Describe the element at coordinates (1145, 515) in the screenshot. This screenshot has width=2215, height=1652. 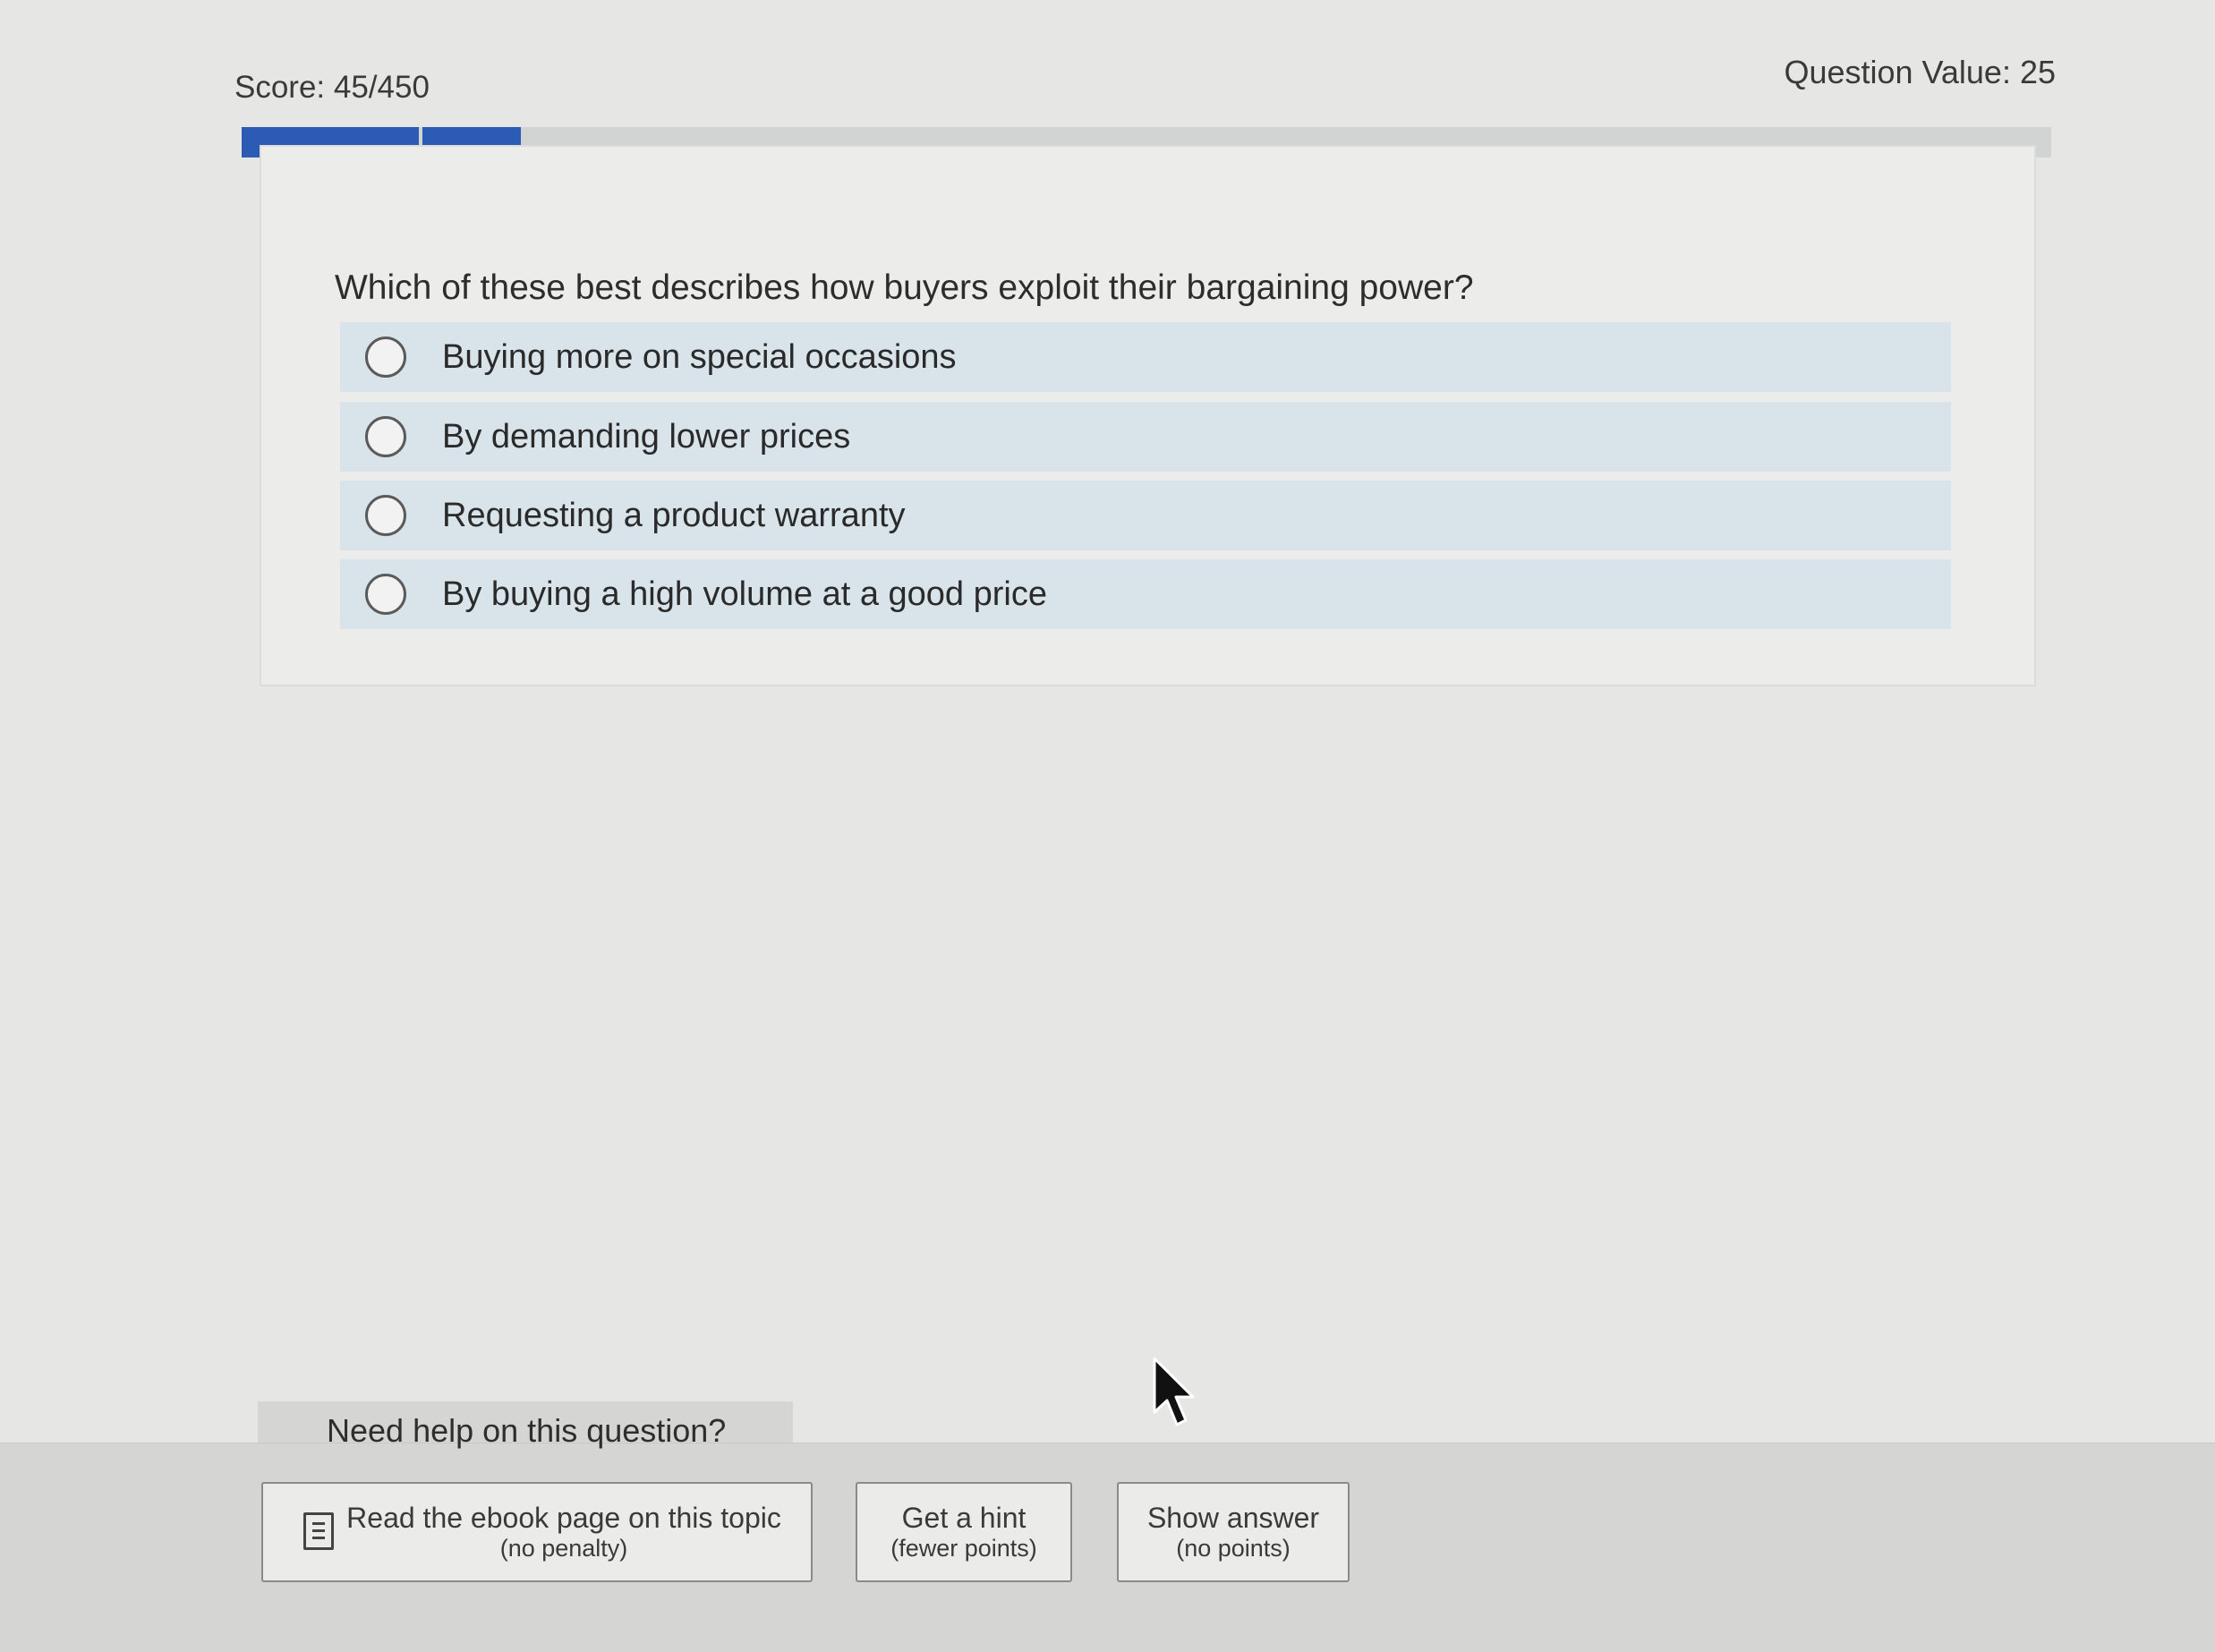
I see `answer-option-3: Requesting a product warranty` at that location.